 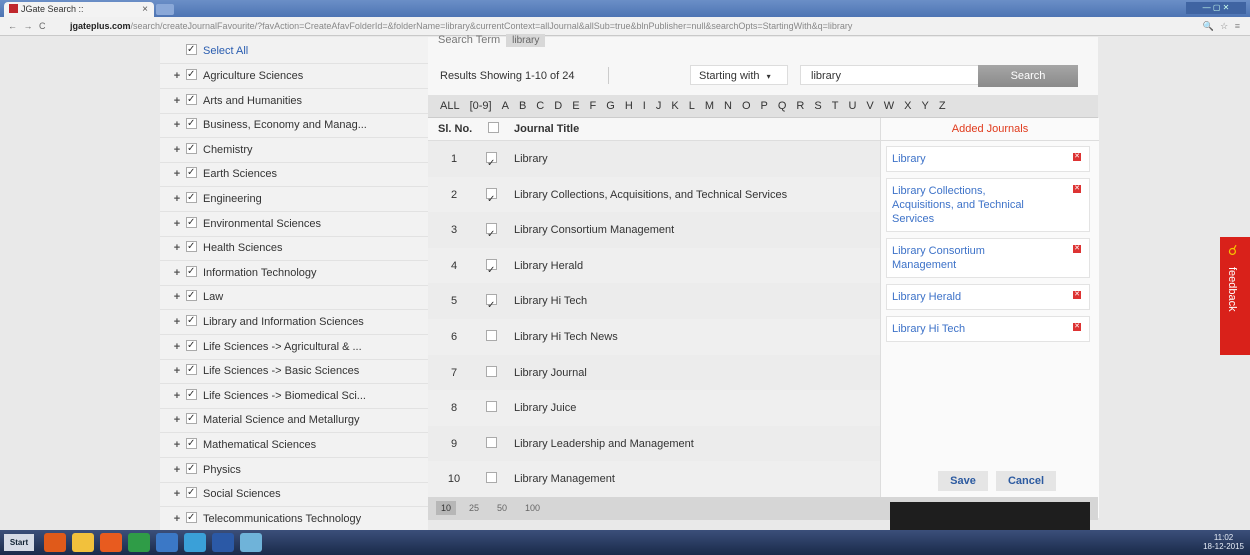 I want to click on category-item: + Earth Sciences, so click(x=294, y=174).